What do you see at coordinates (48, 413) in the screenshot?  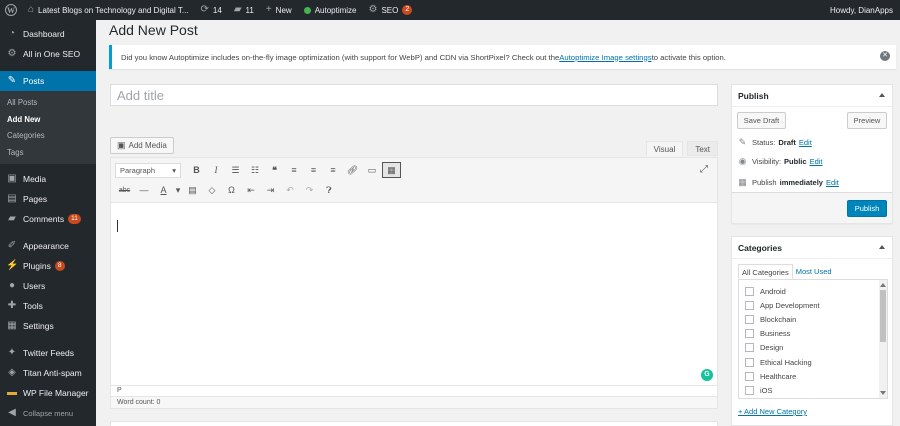 I see `collapse-menu-button: ◀ Collapse menu` at bounding box center [48, 413].